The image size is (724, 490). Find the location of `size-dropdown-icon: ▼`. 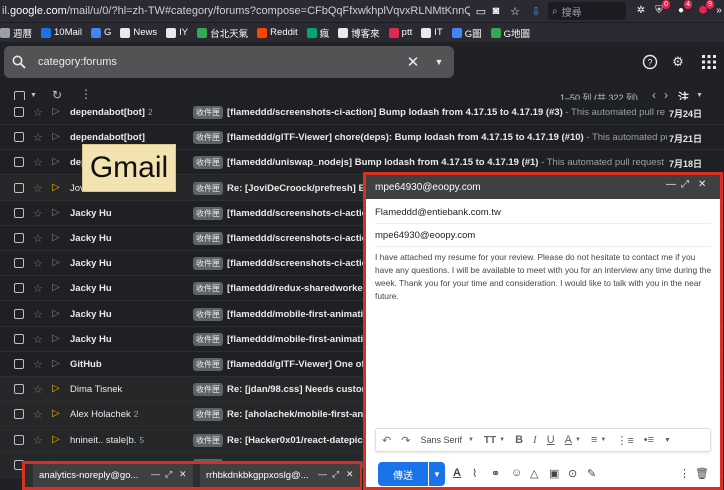

size-dropdown-icon: ▼ is located at coordinates (502, 440).